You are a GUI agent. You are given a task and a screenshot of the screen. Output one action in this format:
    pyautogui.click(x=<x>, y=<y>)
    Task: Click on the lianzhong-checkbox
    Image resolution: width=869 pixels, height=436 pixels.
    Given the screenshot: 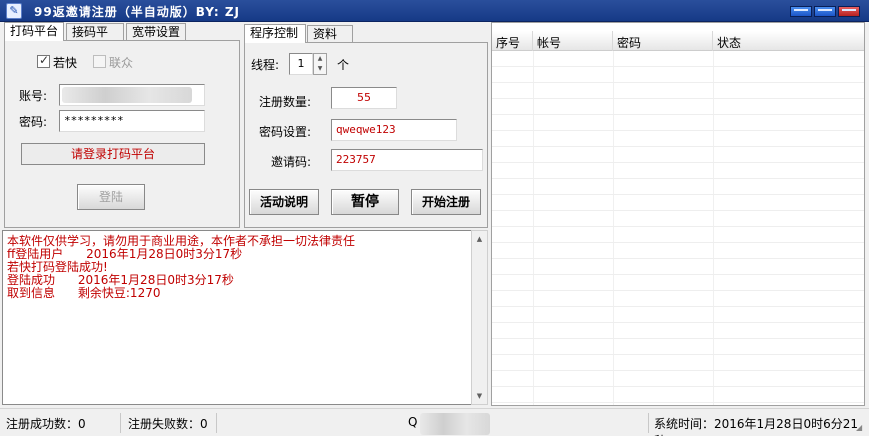 What is the action you would take?
    pyautogui.click(x=99, y=61)
    